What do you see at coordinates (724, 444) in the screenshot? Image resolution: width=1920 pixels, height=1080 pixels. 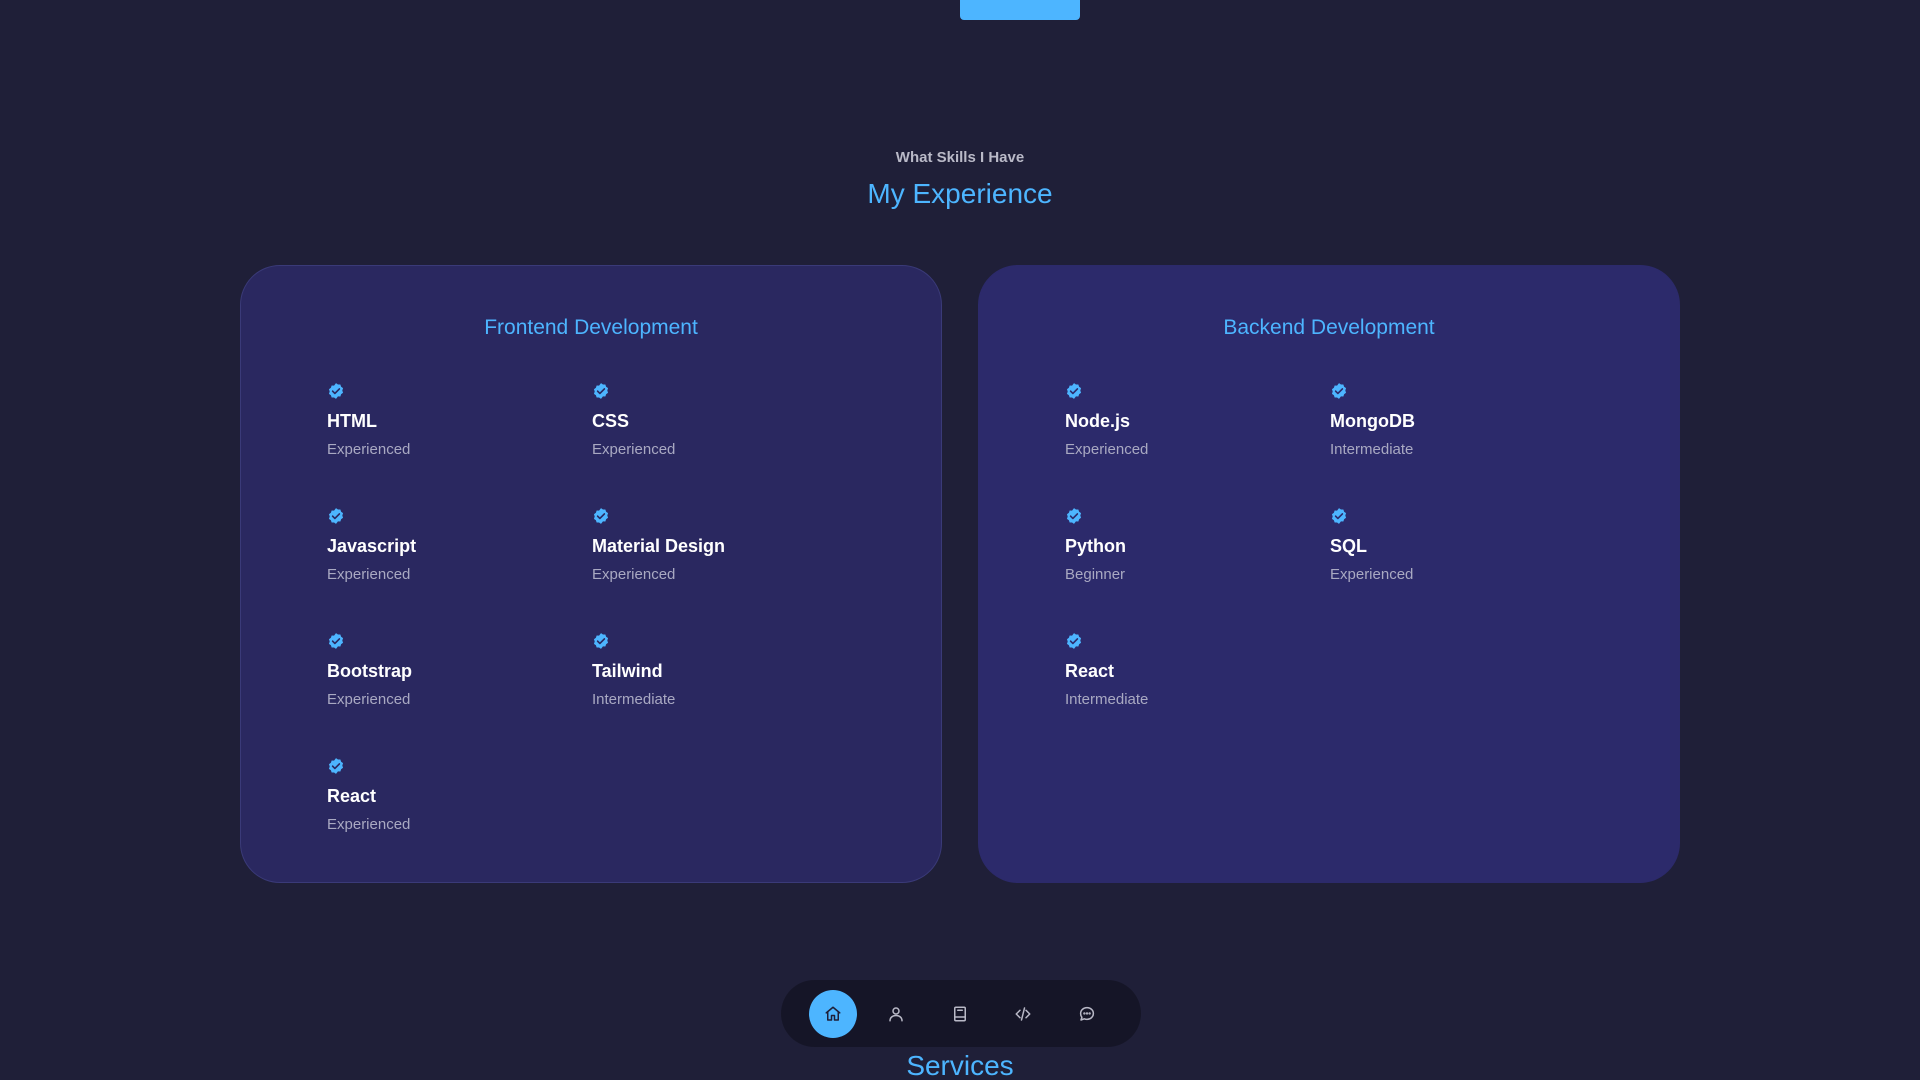 I see `skill-item: CSS Experienced` at bounding box center [724, 444].